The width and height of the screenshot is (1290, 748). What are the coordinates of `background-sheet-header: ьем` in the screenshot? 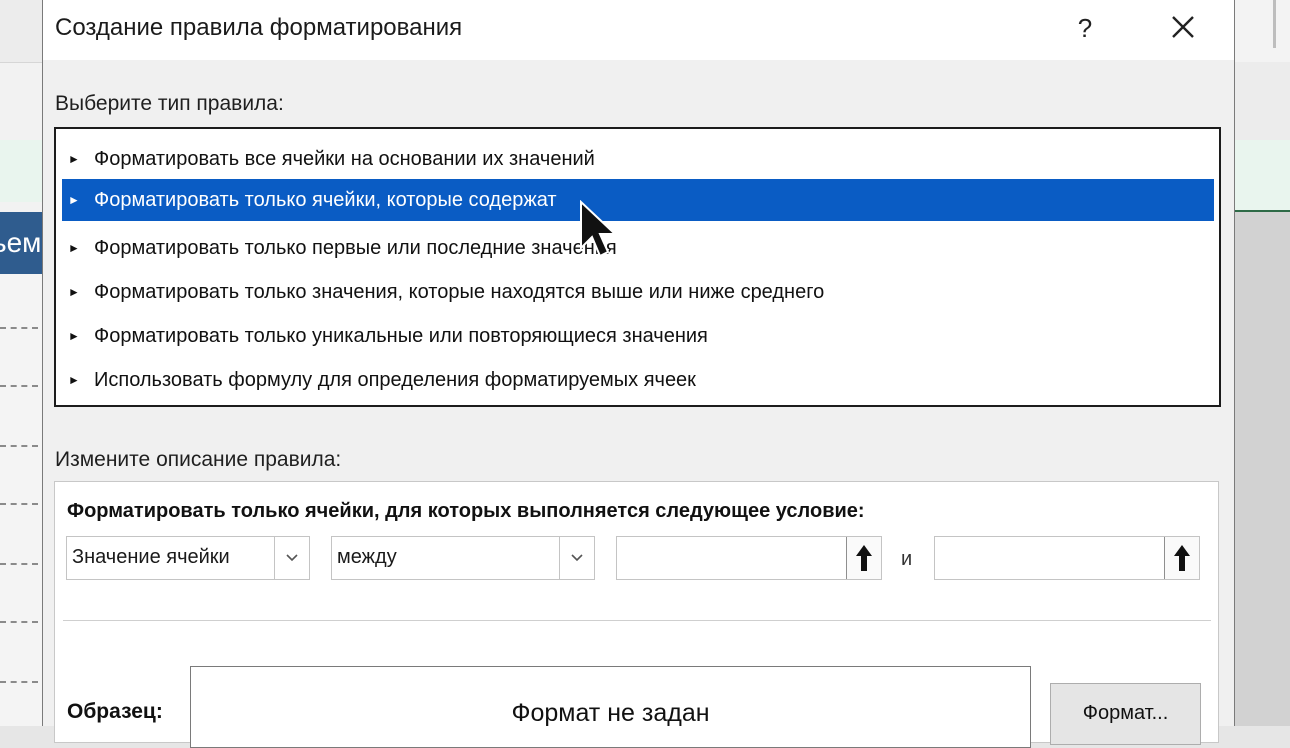 It's located at (21, 243).